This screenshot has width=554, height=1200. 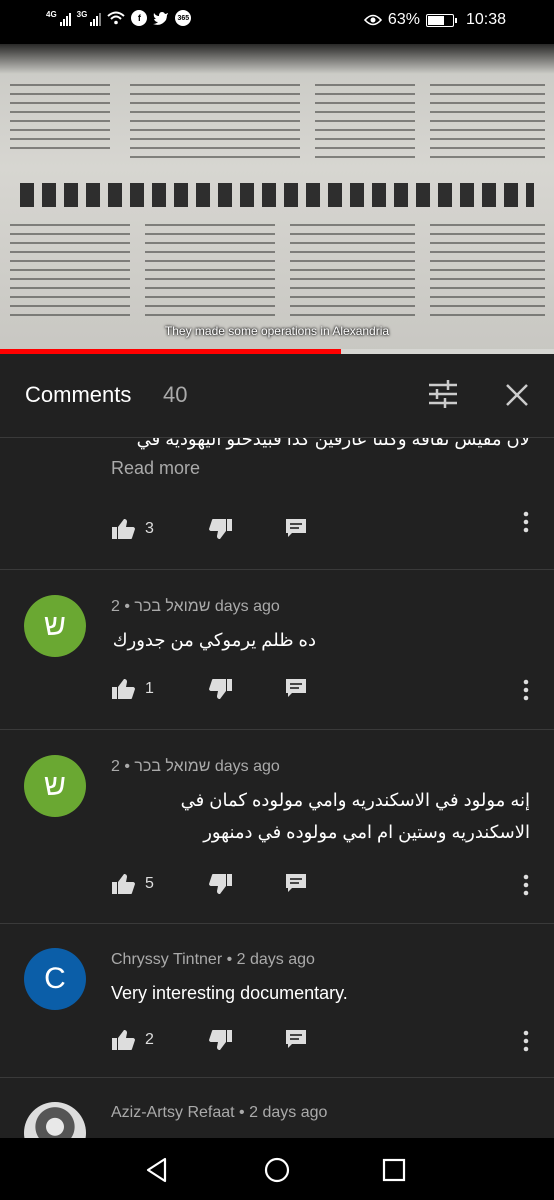 I want to click on comment-actions: 2, so click(x=321, y=1041).